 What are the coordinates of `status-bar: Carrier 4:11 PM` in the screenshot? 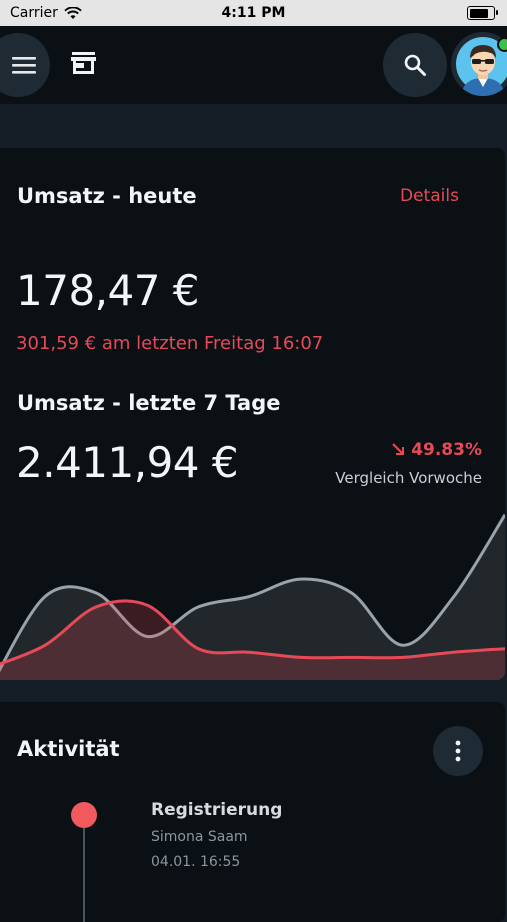 It's located at (253, 13).